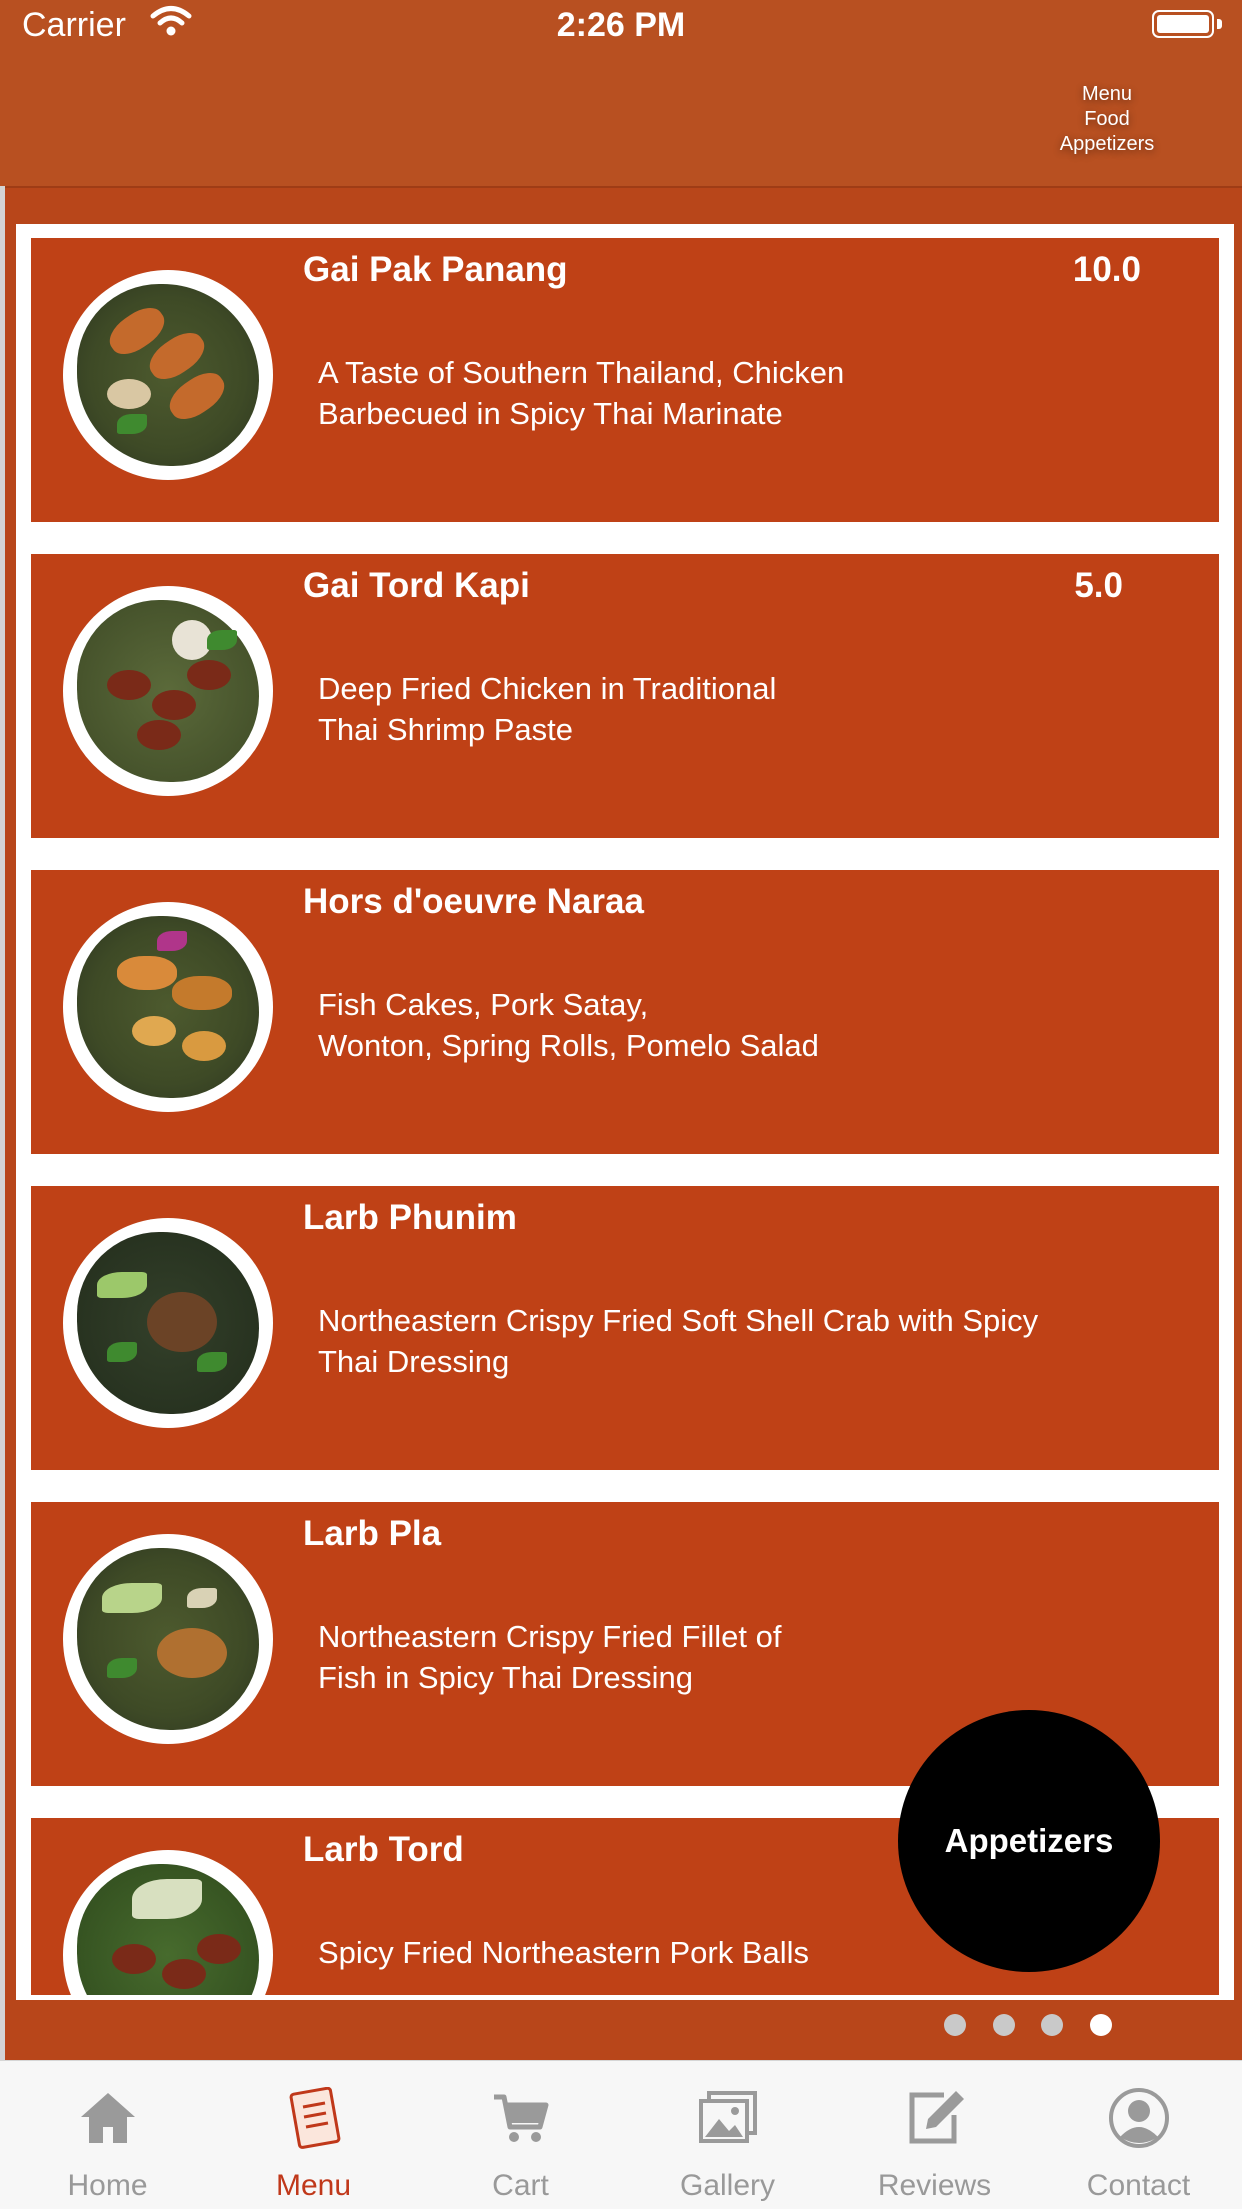  Describe the element at coordinates (520, 2185) in the screenshot. I see `tab-label: Cart` at that location.